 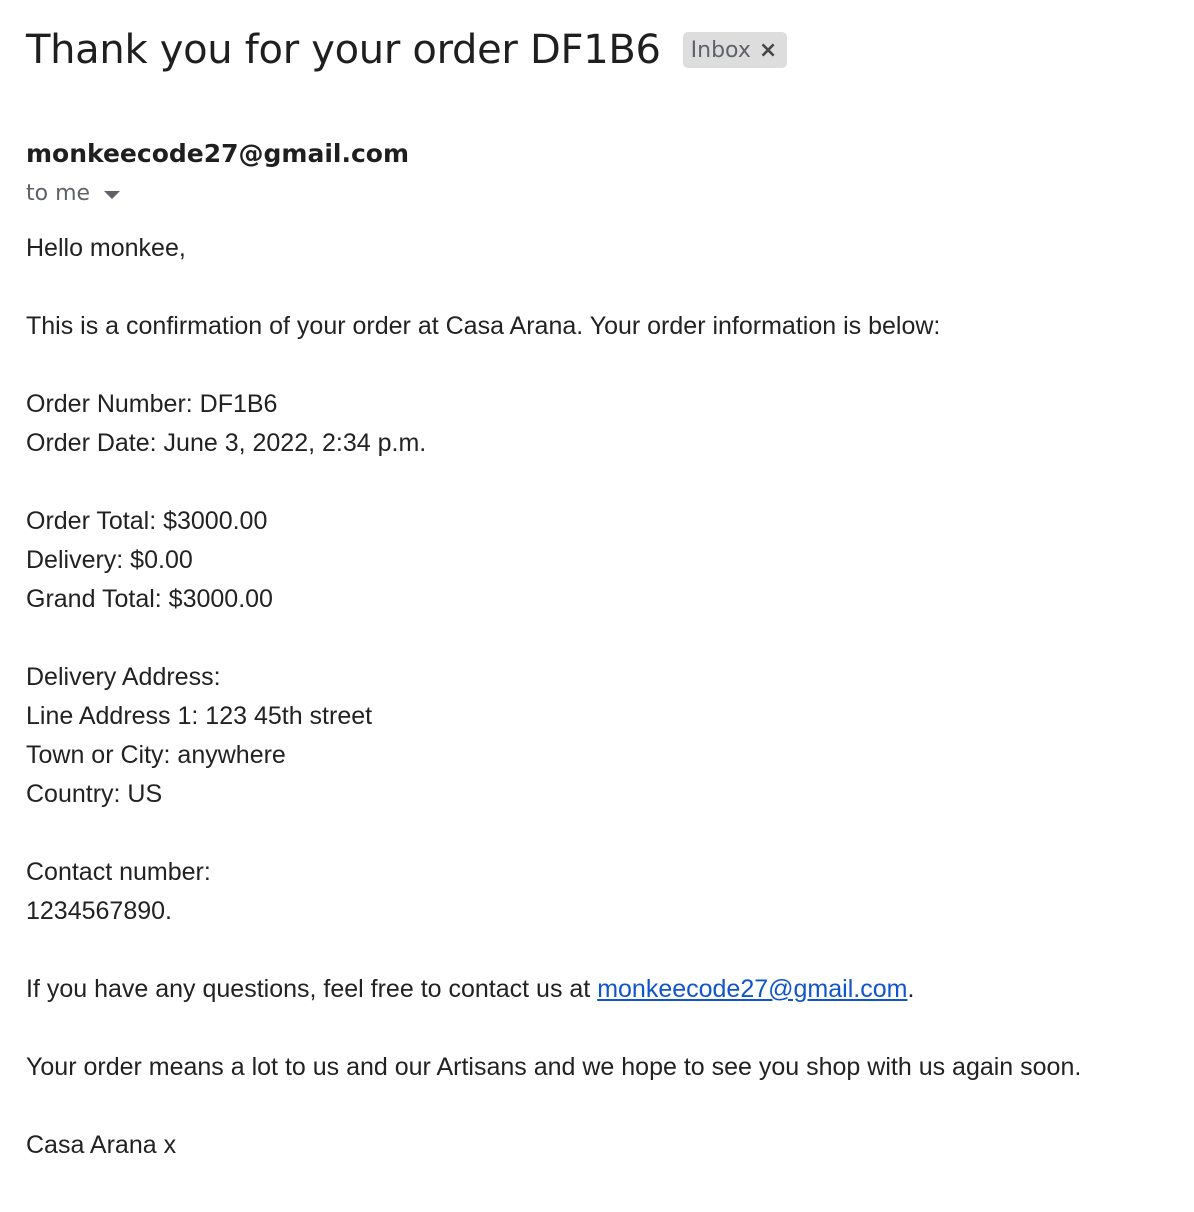 What do you see at coordinates (156, 755) in the screenshot?
I see `town-or-city: Town or City: anywhere` at bounding box center [156, 755].